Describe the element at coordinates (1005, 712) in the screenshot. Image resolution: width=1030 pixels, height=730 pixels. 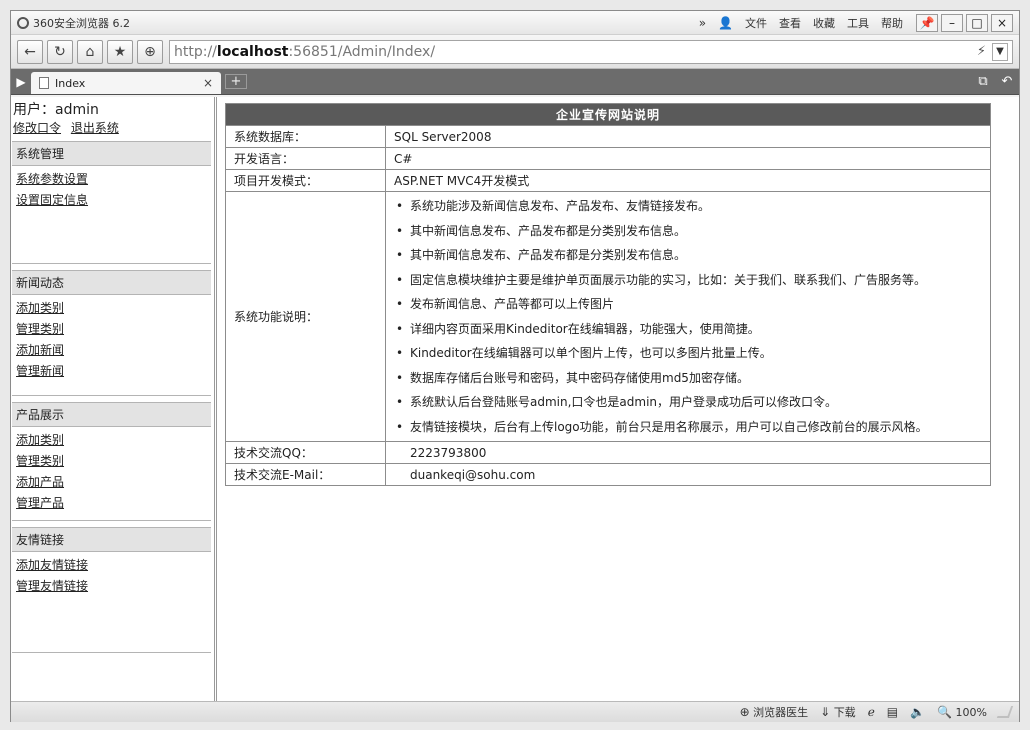
I see `resize-grip-icon` at that location.